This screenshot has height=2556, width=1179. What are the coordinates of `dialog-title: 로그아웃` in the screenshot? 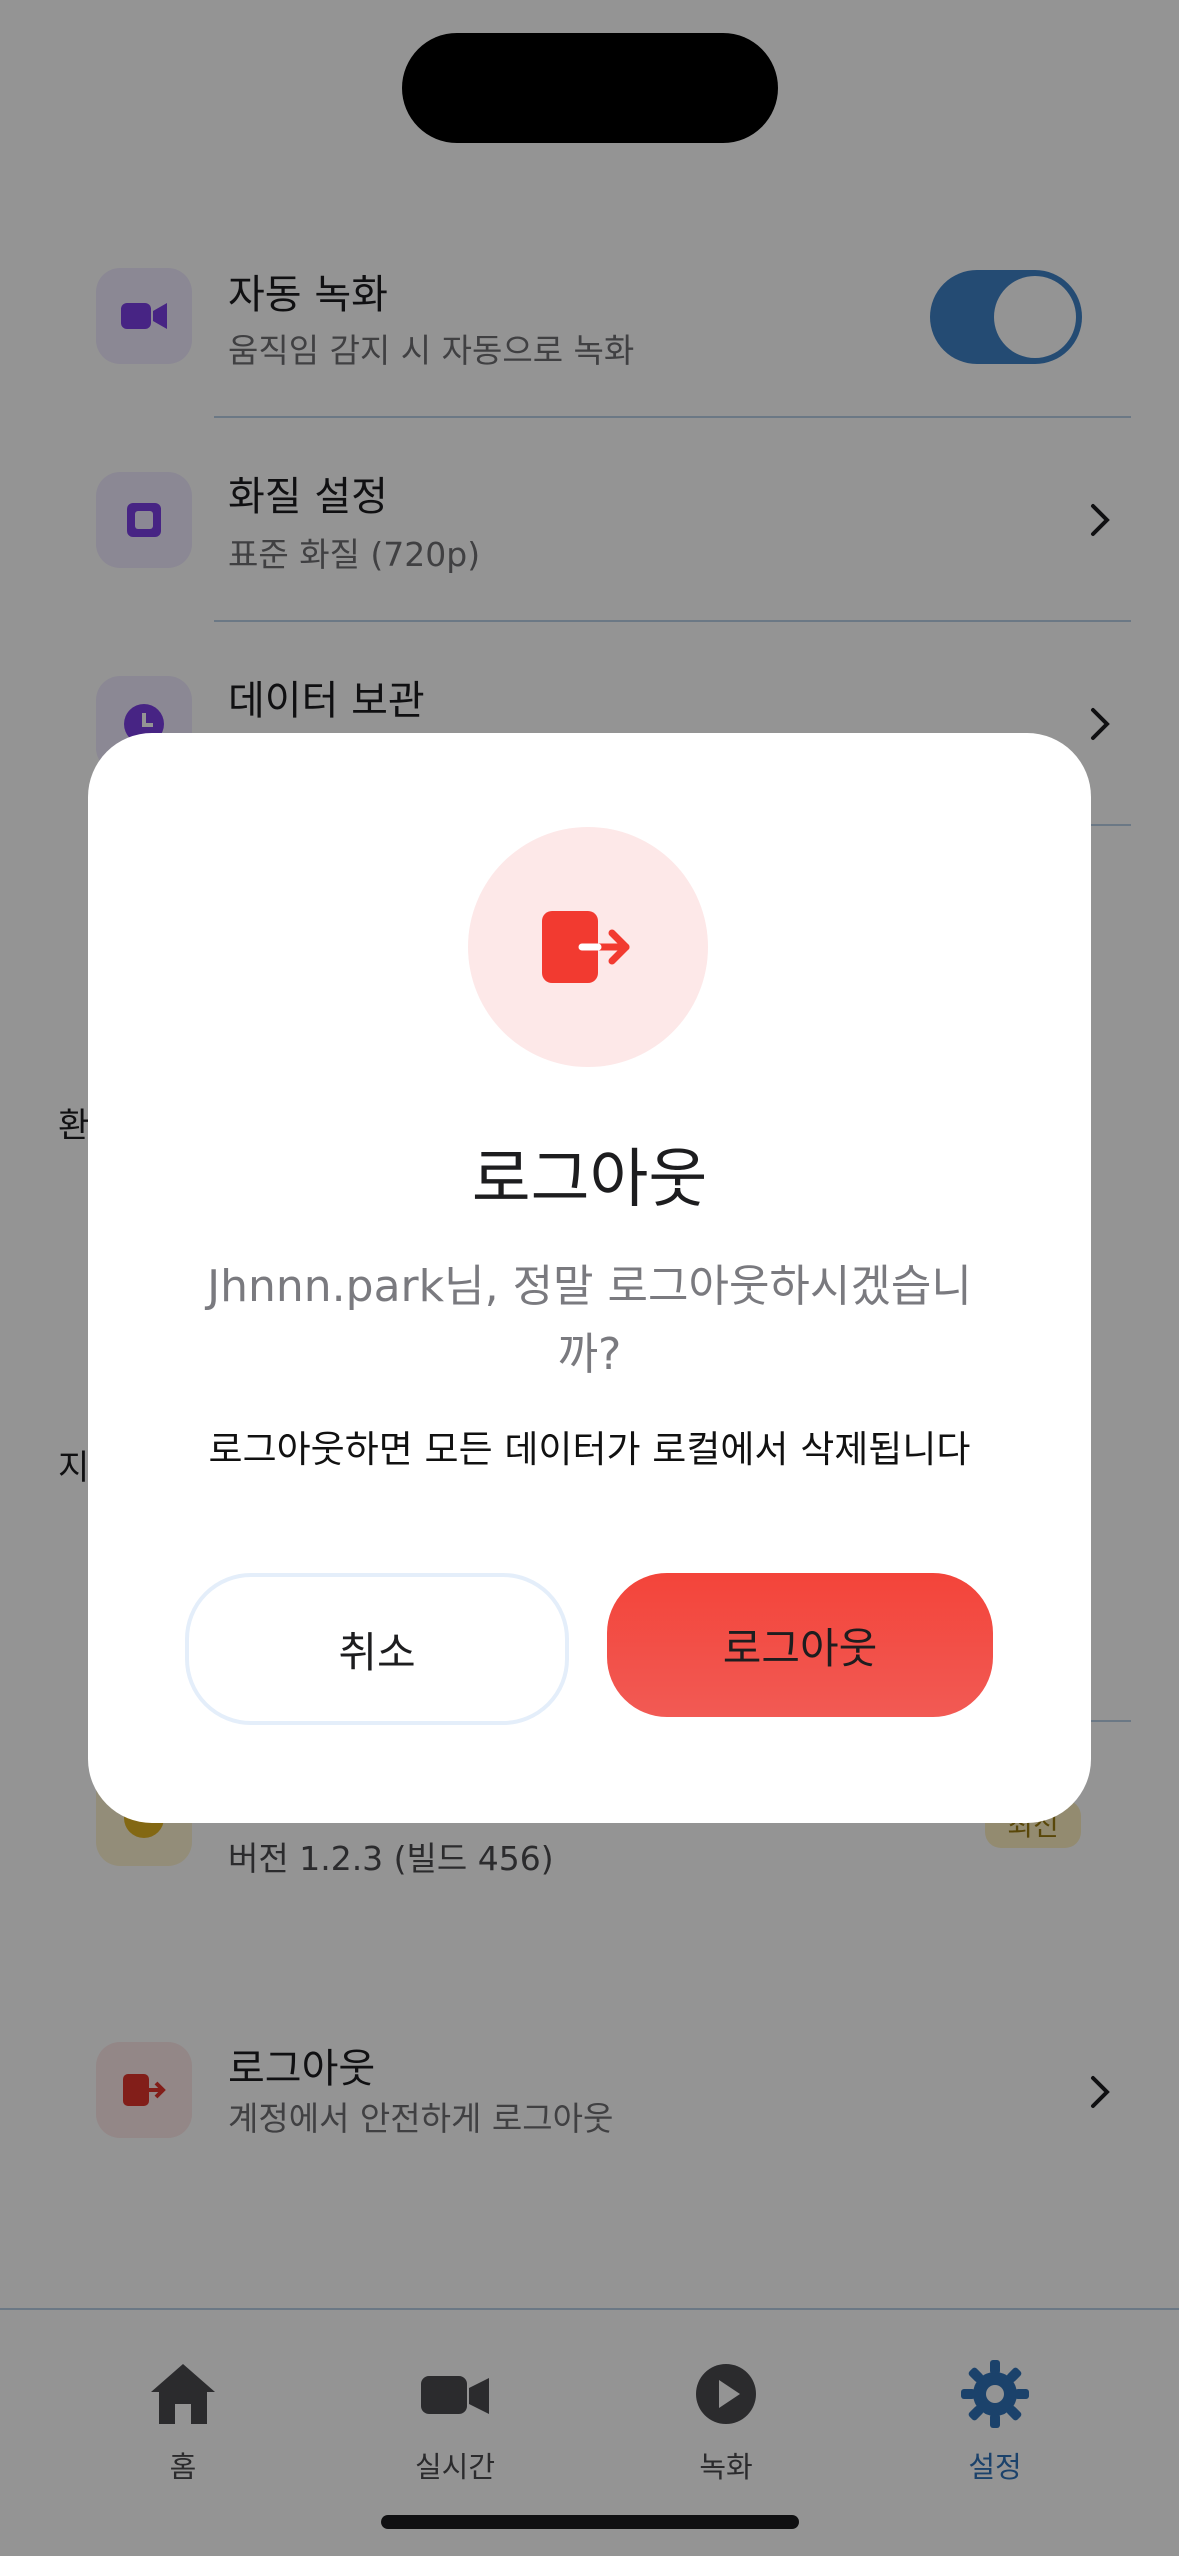 It's located at (589, 1180).